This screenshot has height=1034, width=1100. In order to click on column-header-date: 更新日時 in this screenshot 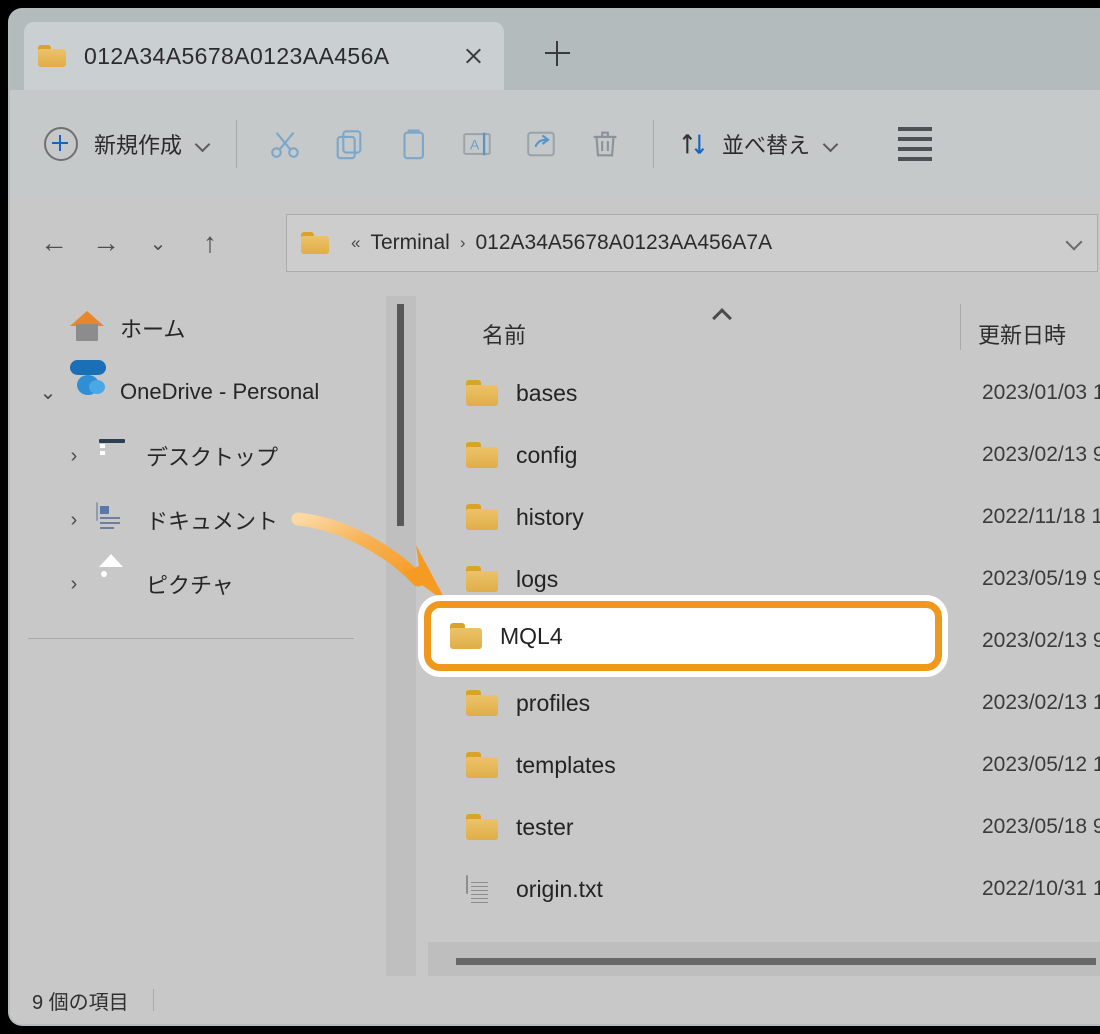, I will do `click(1022, 334)`.